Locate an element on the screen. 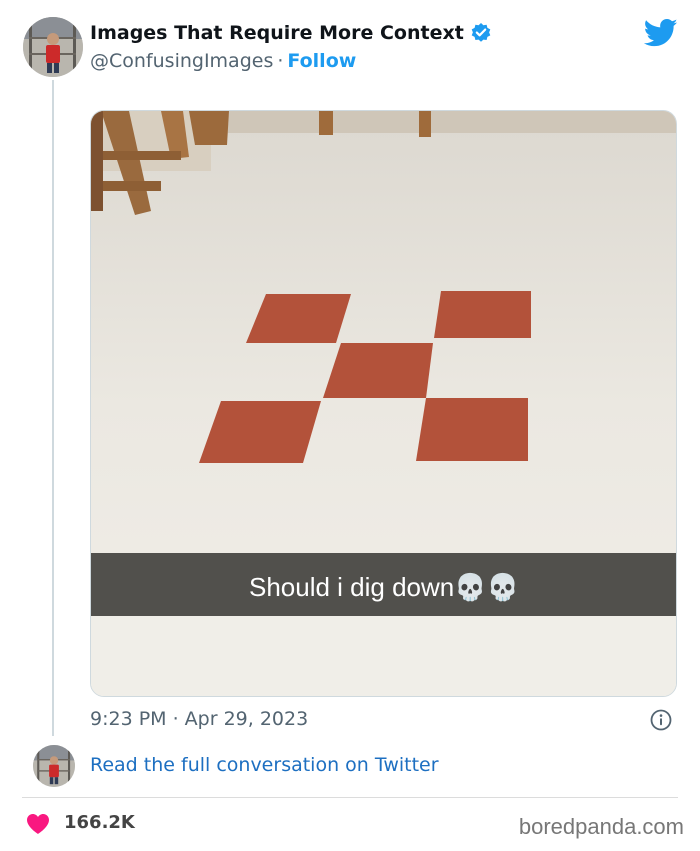  handle-row: @ConfusingImages · Follow is located at coordinates (223, 61).